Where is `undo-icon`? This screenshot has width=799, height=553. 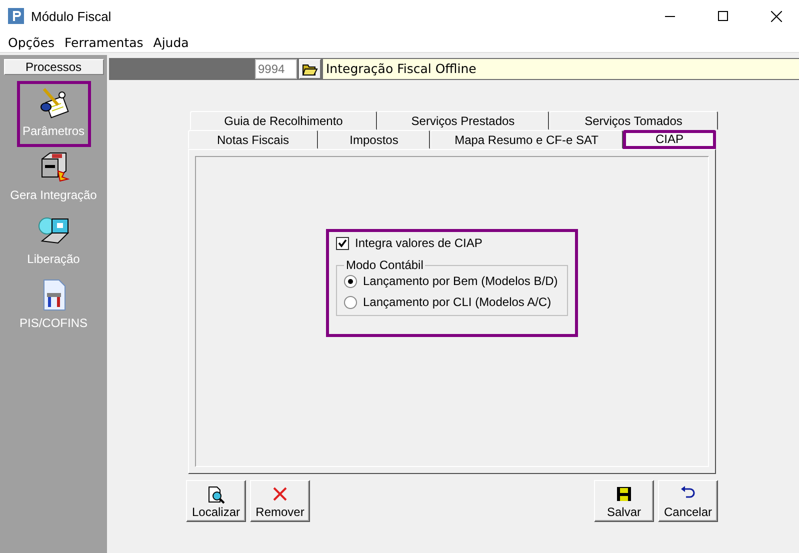
undo-icon is located at coordinates (688, 492).